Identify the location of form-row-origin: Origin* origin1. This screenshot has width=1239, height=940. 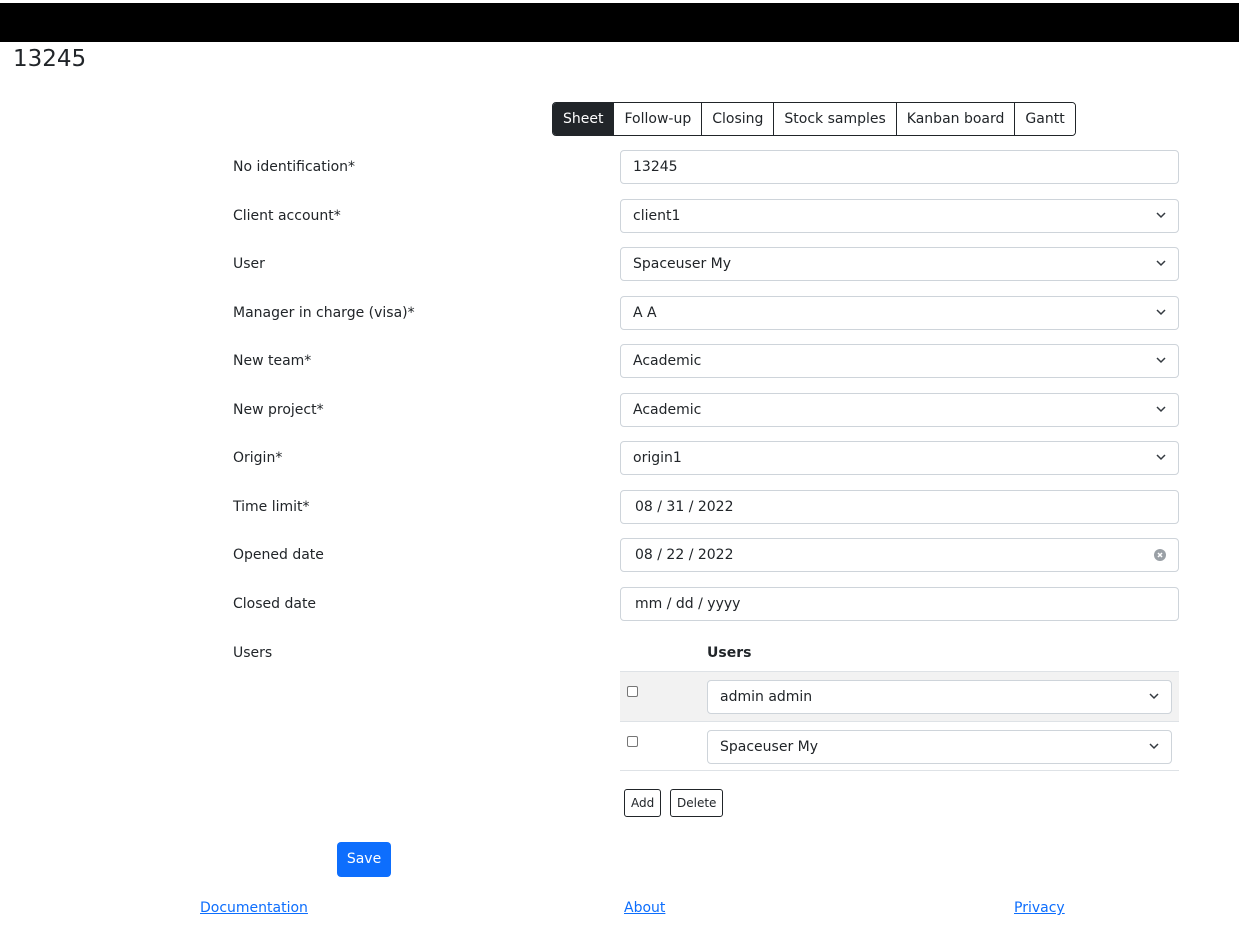
(619, 458).